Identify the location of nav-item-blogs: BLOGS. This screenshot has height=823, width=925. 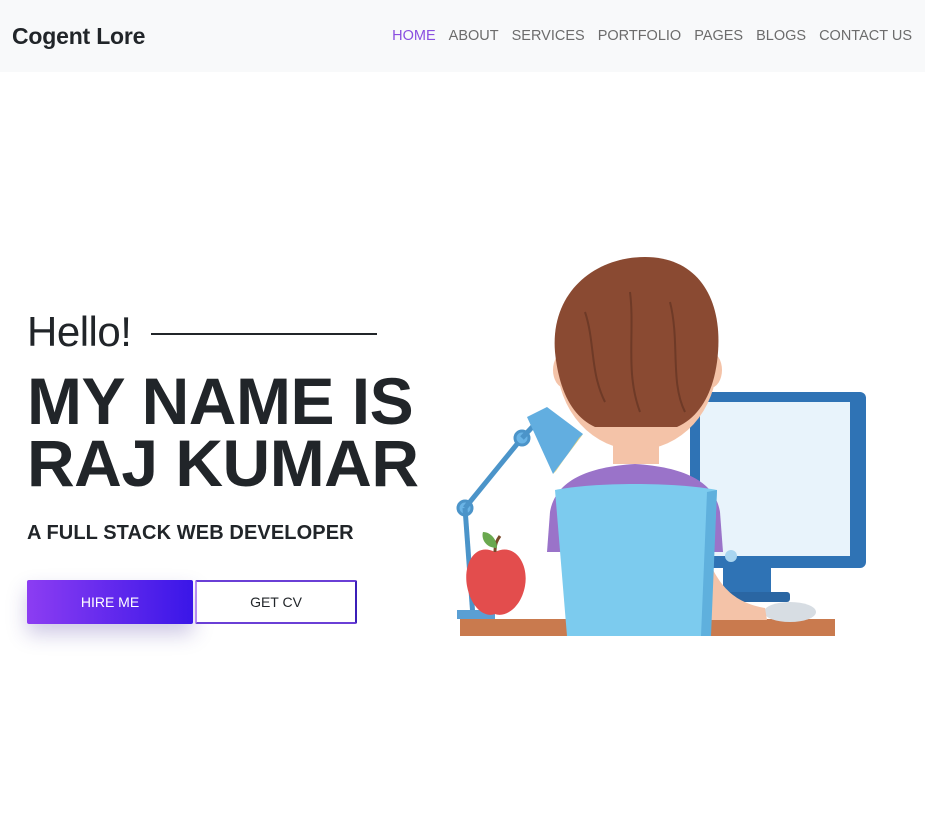
(781, 36).